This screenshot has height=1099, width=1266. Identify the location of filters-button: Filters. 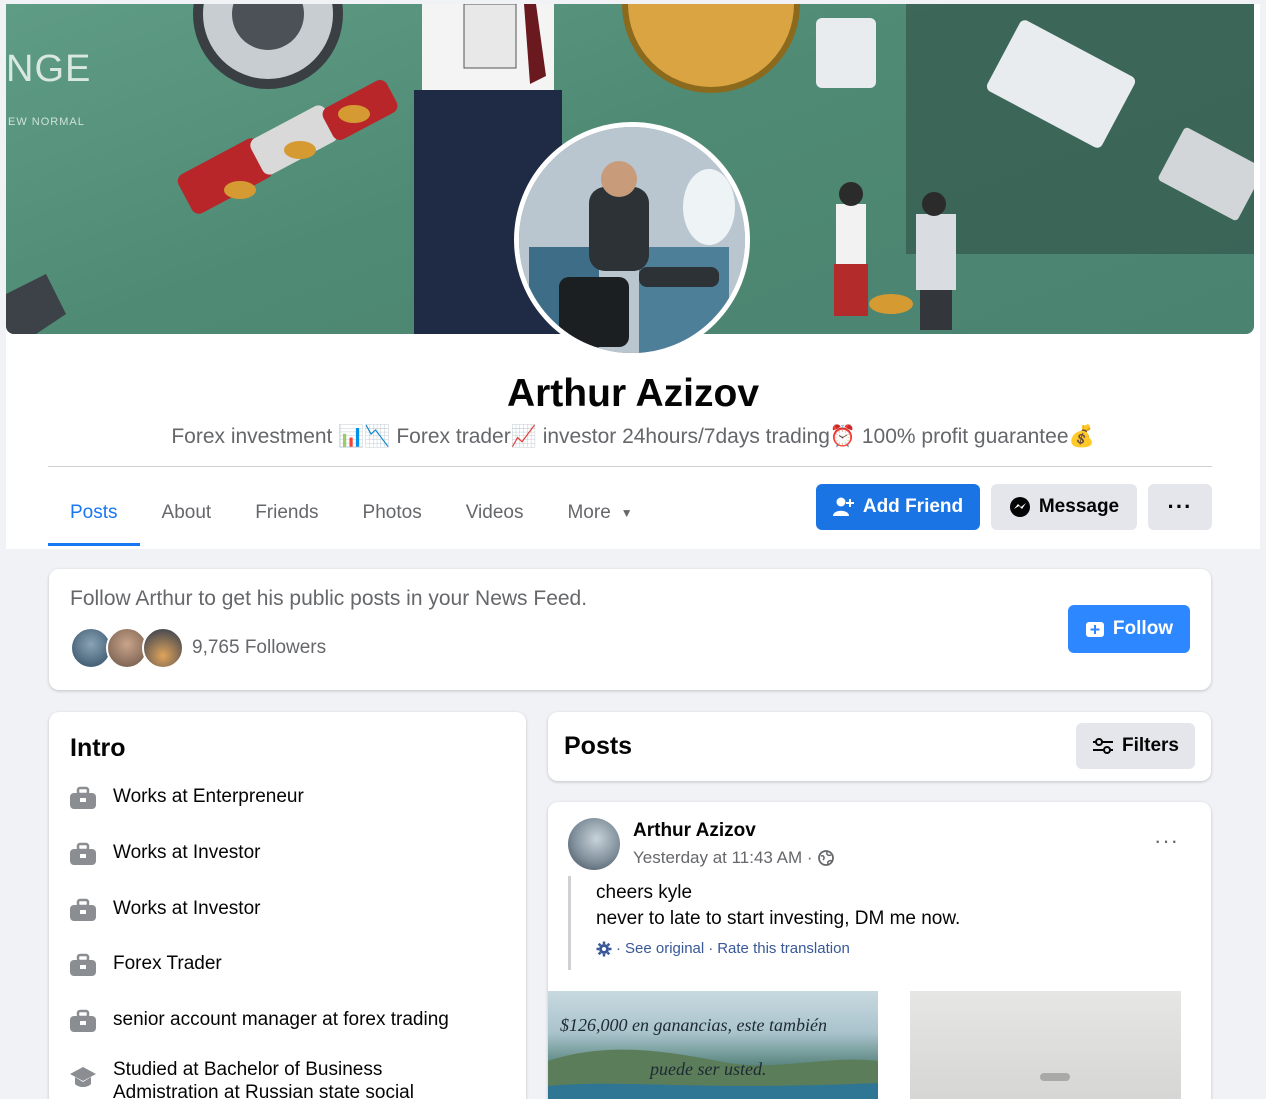
(1135, 746).